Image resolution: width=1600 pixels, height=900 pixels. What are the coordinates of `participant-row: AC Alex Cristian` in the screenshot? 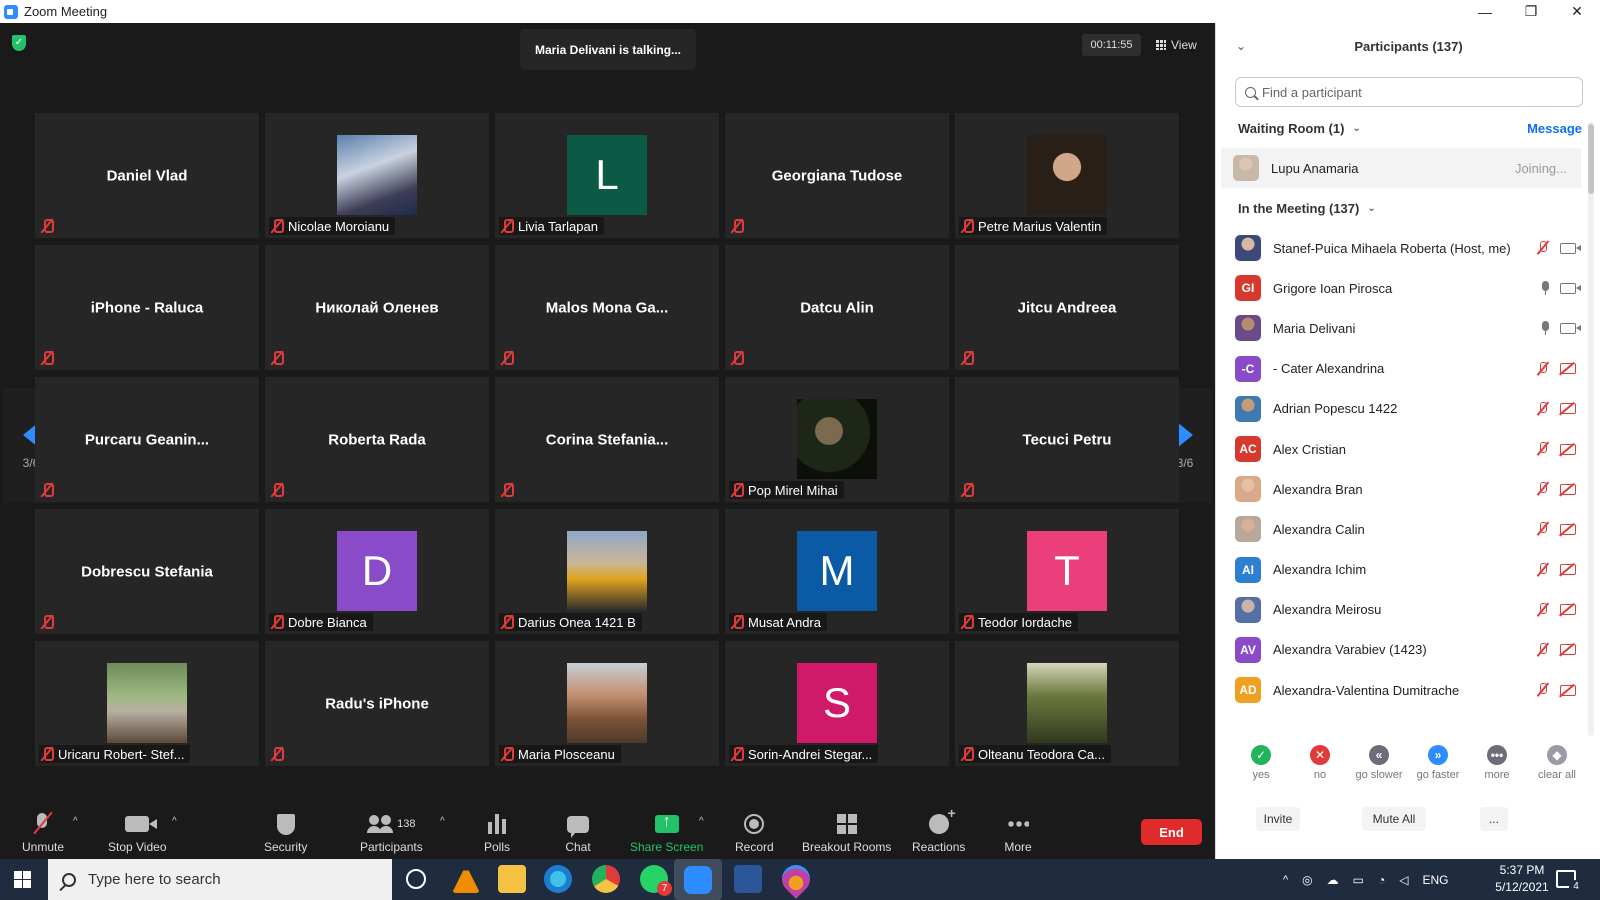 It's located at (1401, 449).